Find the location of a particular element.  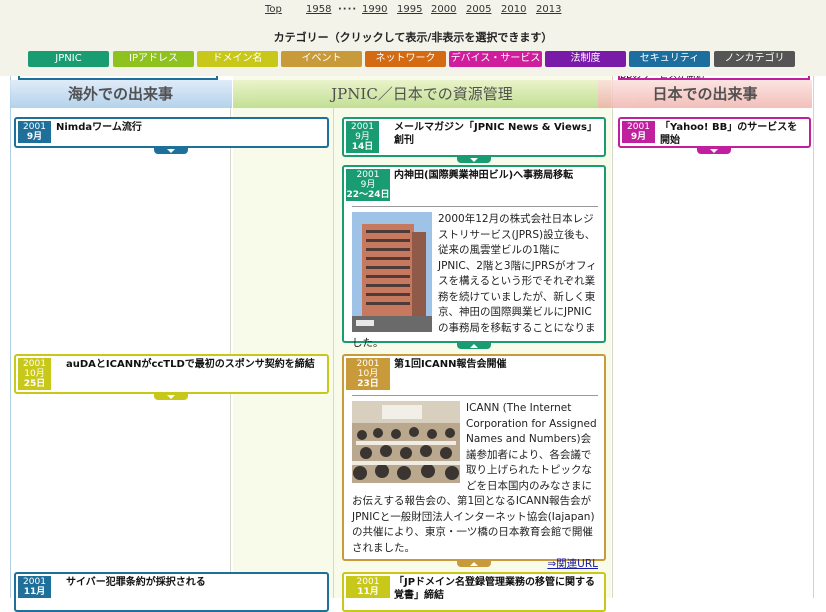

event-title: Nimdaワーム流行 is located at coordinates (99, 127).